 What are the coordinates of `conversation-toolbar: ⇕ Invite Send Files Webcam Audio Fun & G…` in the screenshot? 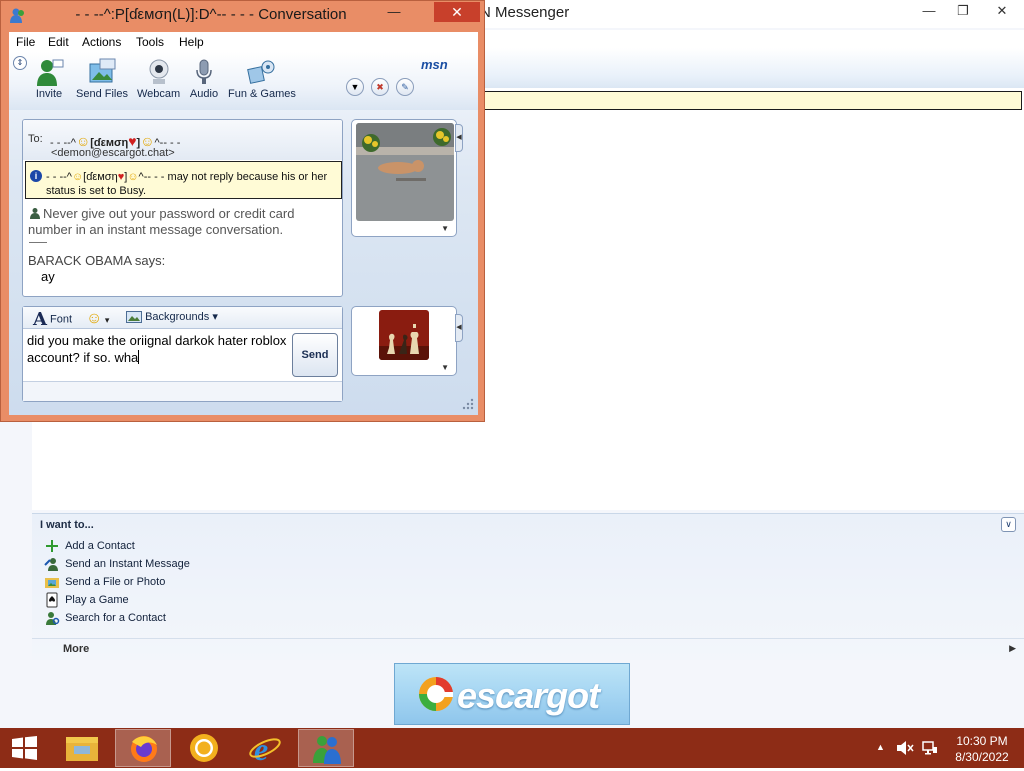 It's located at (243, 81).